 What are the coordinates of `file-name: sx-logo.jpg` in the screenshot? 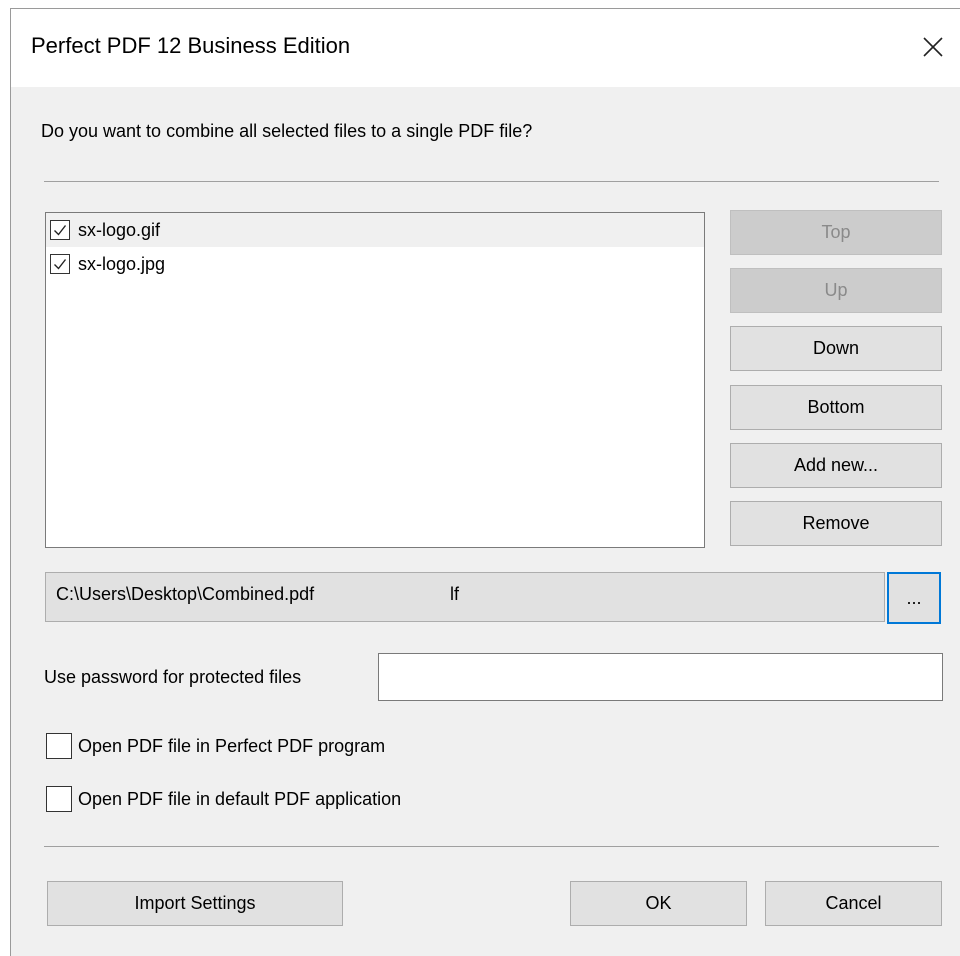 It's located at (122, 263).